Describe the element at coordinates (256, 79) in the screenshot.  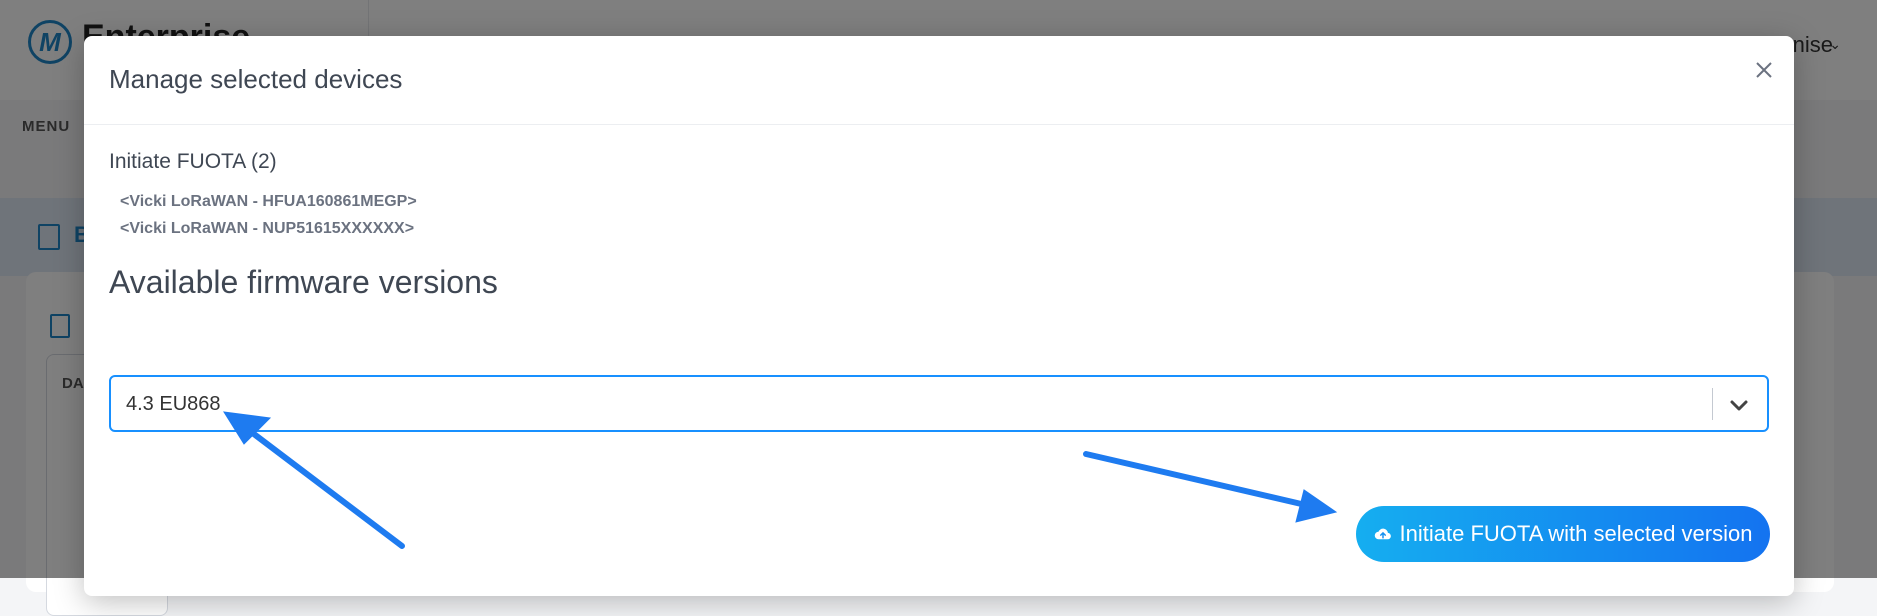
I see `modal-title: Manage selected devices` at that location.